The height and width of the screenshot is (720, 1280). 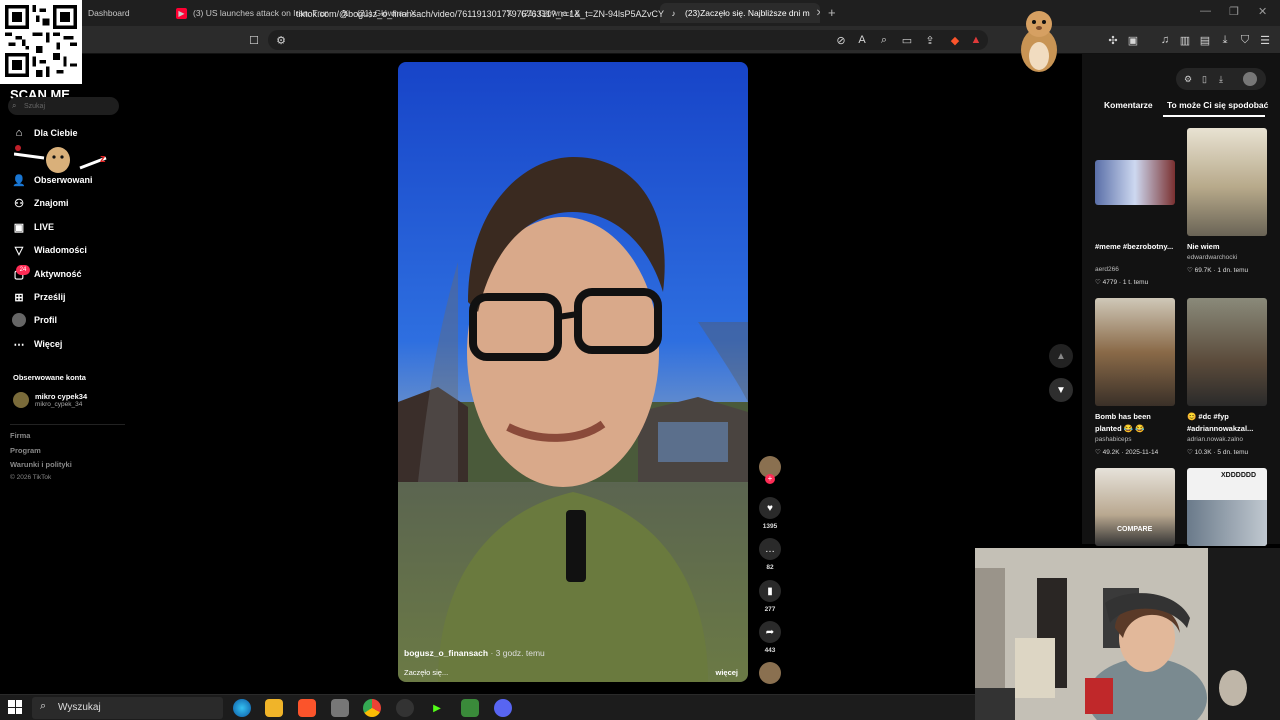 What do you see at coordinates (281, 40) in the screenshot?
I see `site-settings-icon: ⚙` at bounding box center [281, 40].